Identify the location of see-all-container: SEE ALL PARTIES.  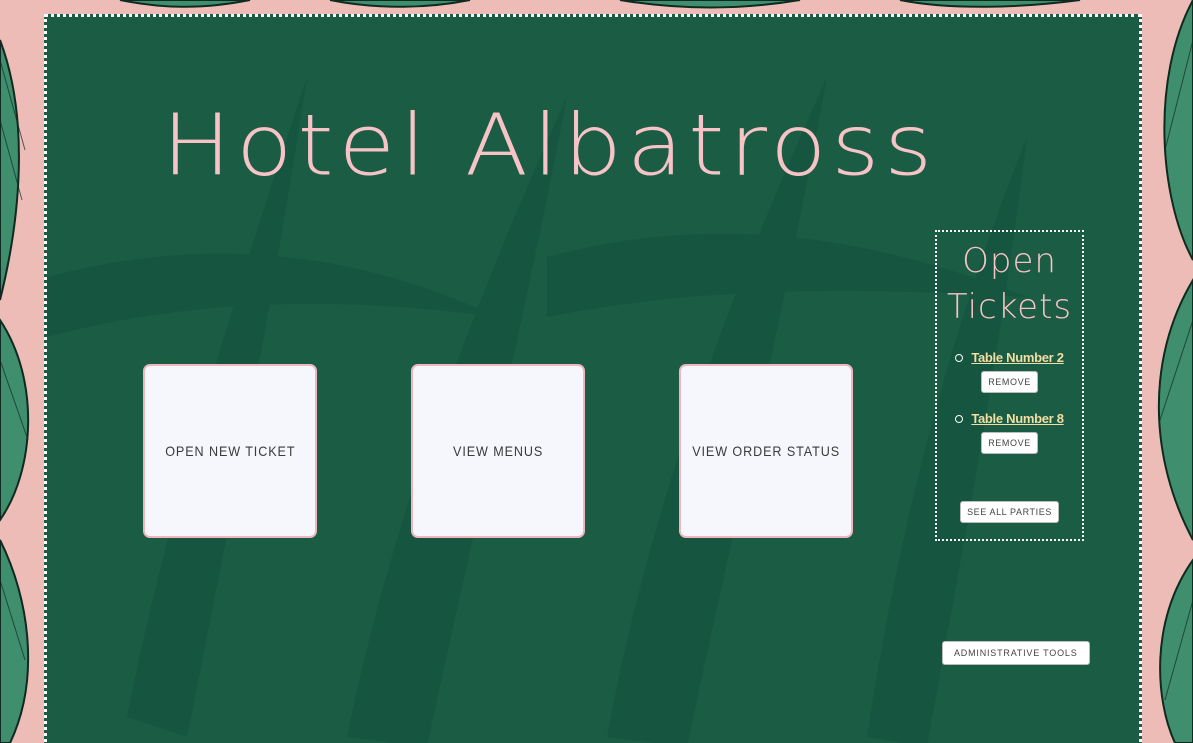
(1009, 509).